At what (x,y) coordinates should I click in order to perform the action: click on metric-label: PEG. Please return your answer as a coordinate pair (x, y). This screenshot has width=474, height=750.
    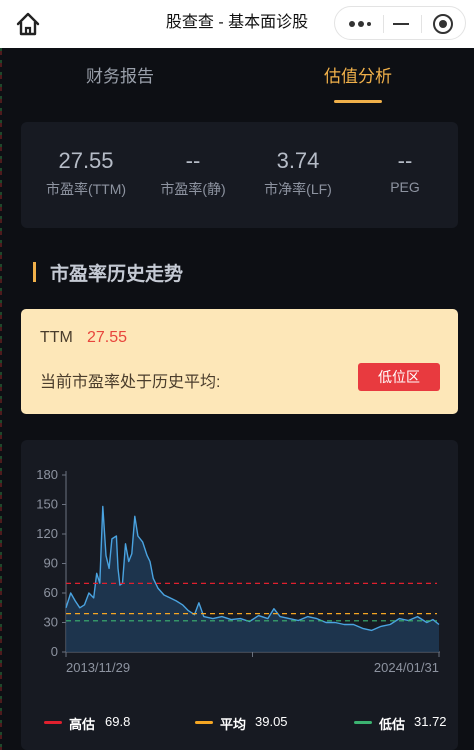
    Looking at the image, I should click on (405, 187).